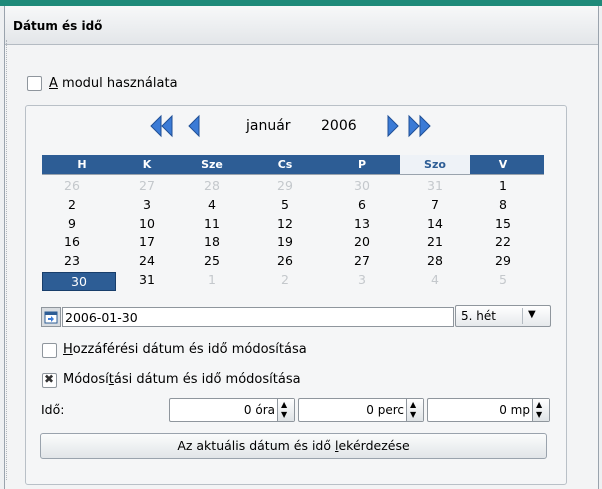  What do you see at coordinates (6, 260) in the screenshot?
I see `dotted-guide` at bounding box center [6, 260].